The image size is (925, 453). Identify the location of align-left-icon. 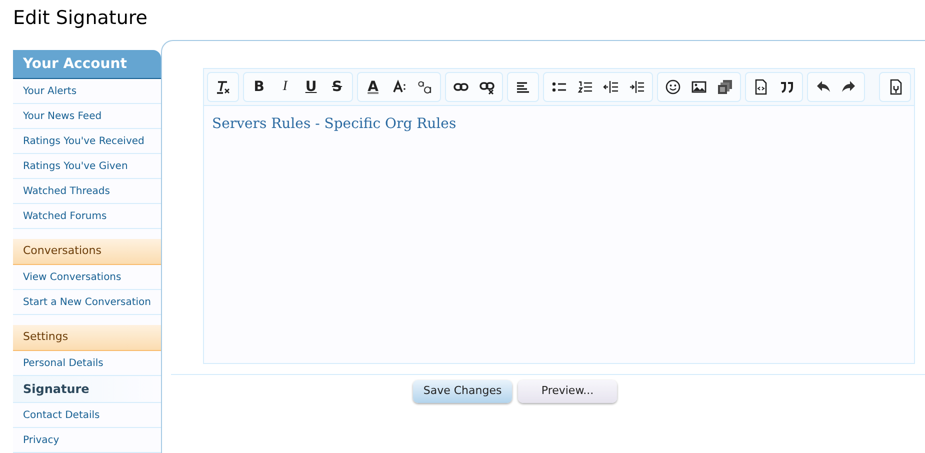
(523, 87).